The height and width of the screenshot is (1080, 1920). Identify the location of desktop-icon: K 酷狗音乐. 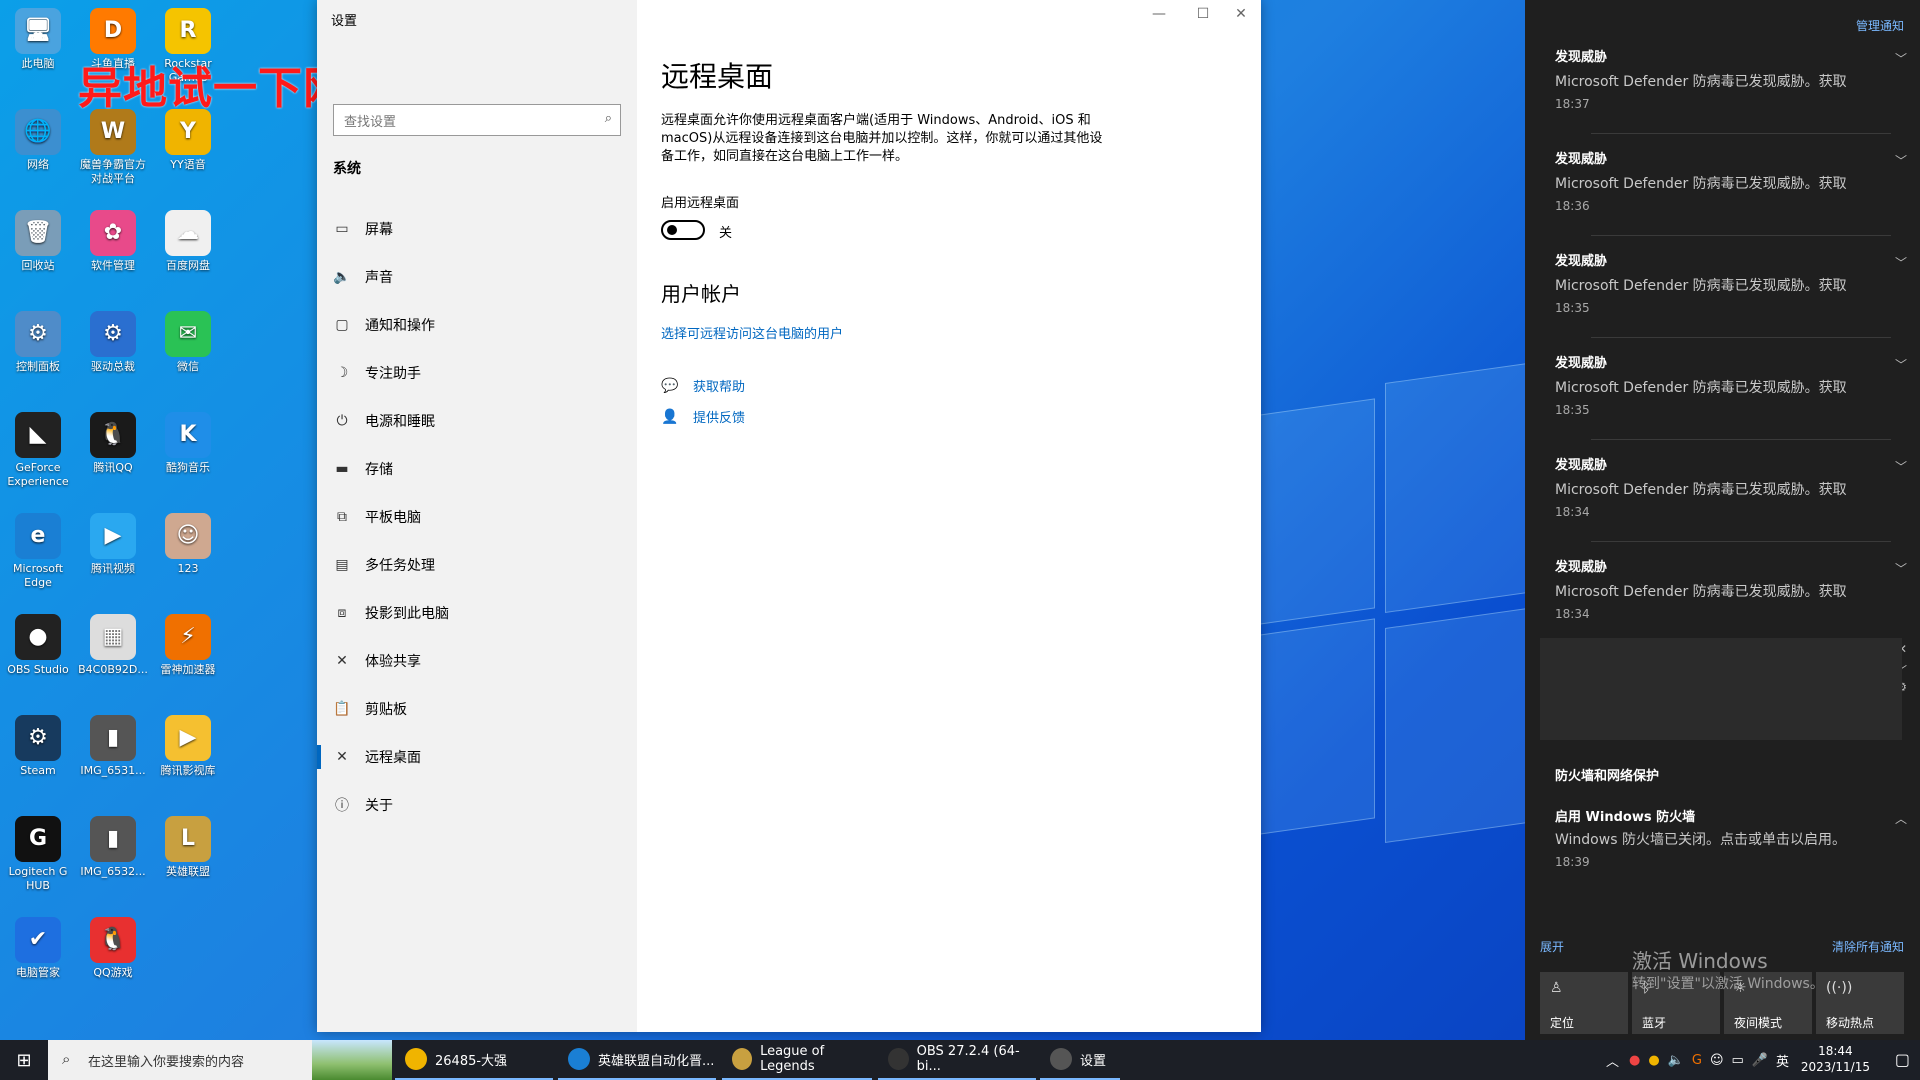
(188, 443).